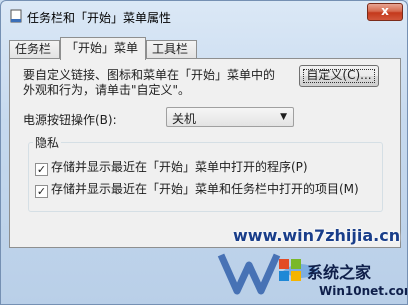 This screenshot has height=305, width=408. I want to click on store-programs-option: ✓ 存储并显示最近在「开始」菜单中打开的程序(P), so click(171, 167).